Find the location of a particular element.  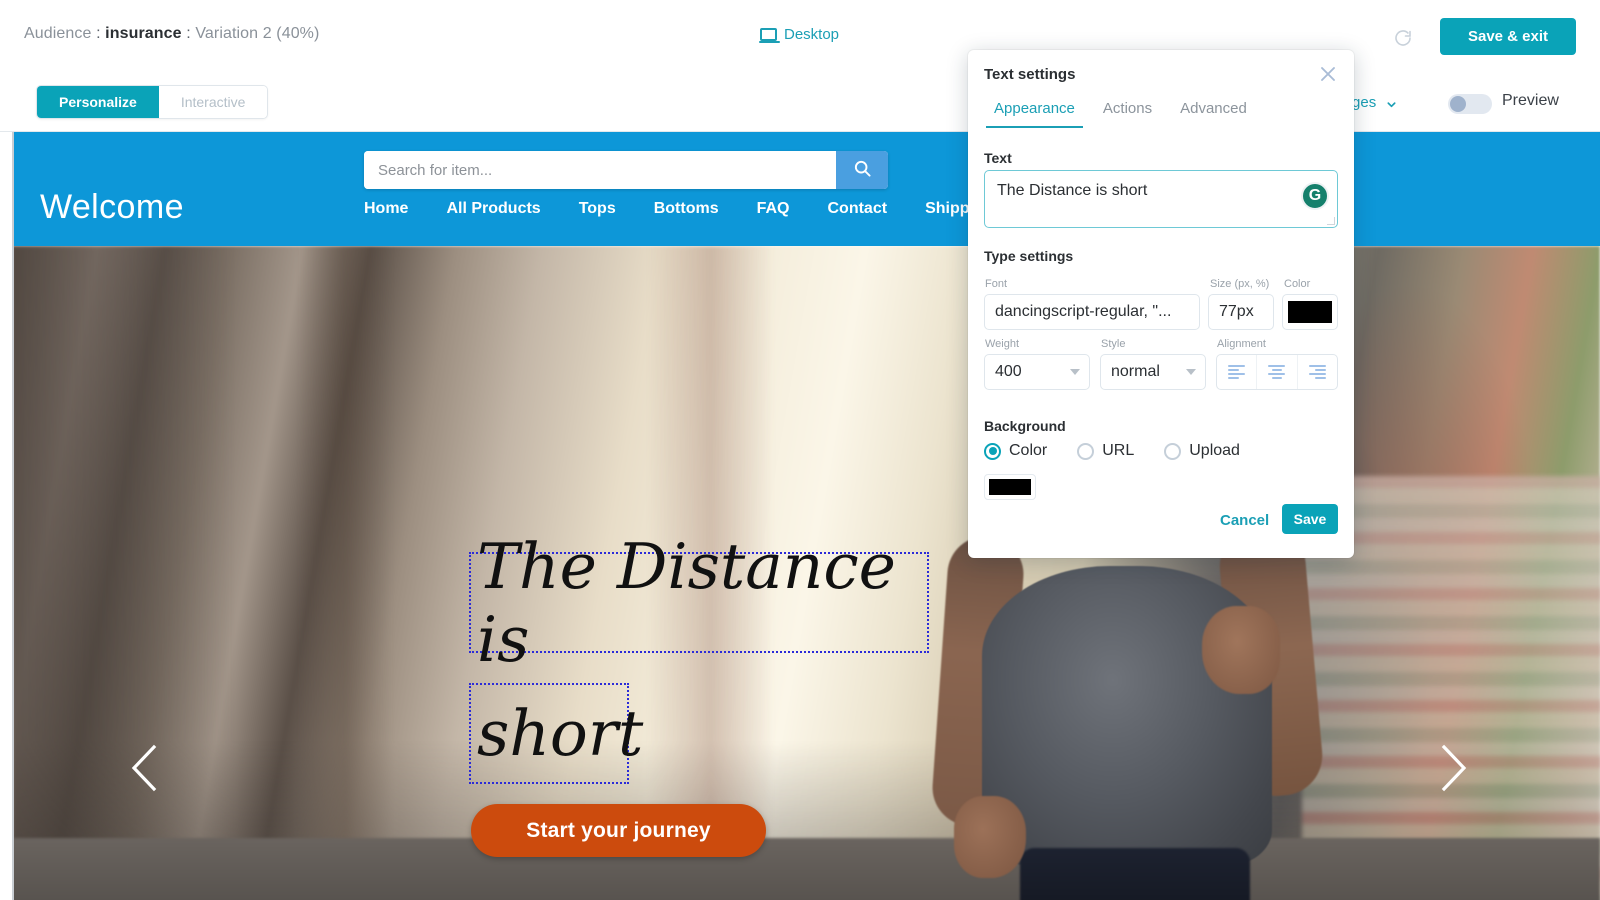

mode-tab-interactive: Interactive is located at coordinates (213, 102).